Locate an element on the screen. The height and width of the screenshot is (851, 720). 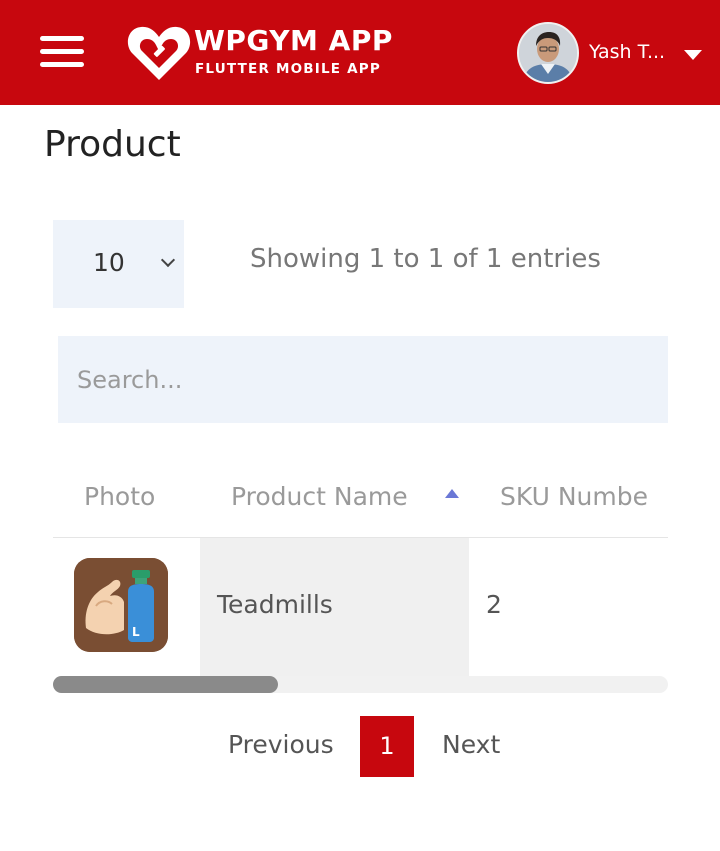
column-header-product-name: Product Name is located at coordinates (319, 496).